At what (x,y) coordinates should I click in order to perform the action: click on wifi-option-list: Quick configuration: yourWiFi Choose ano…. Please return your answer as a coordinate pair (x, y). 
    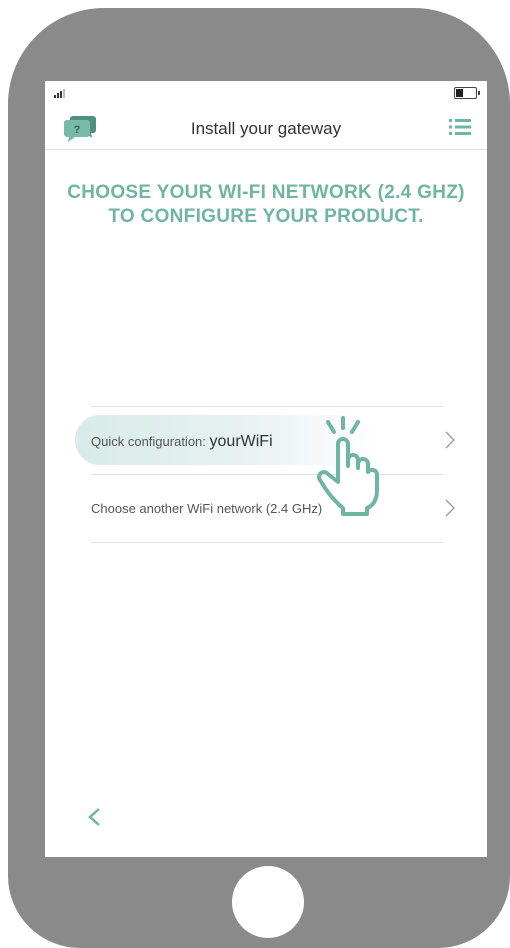
    Looking at the image, I should click on (265, 474).